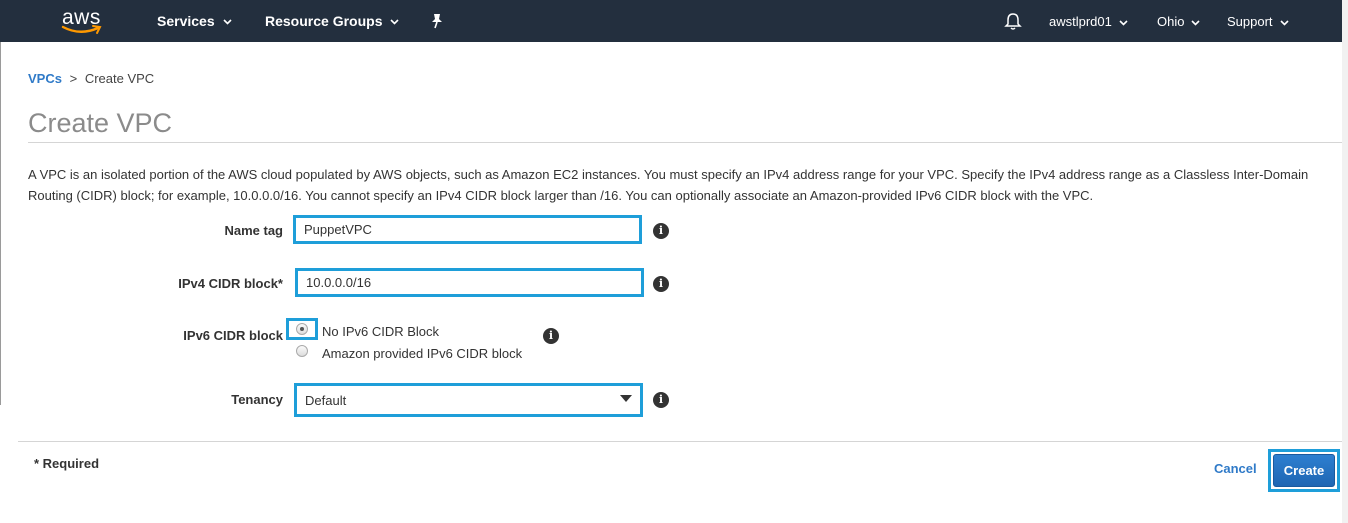 The width and height of the screenshot is (1348, 523). Describe the element at coordinates (186, 21) in the screenshot. I see `services-label: Services` at that location.